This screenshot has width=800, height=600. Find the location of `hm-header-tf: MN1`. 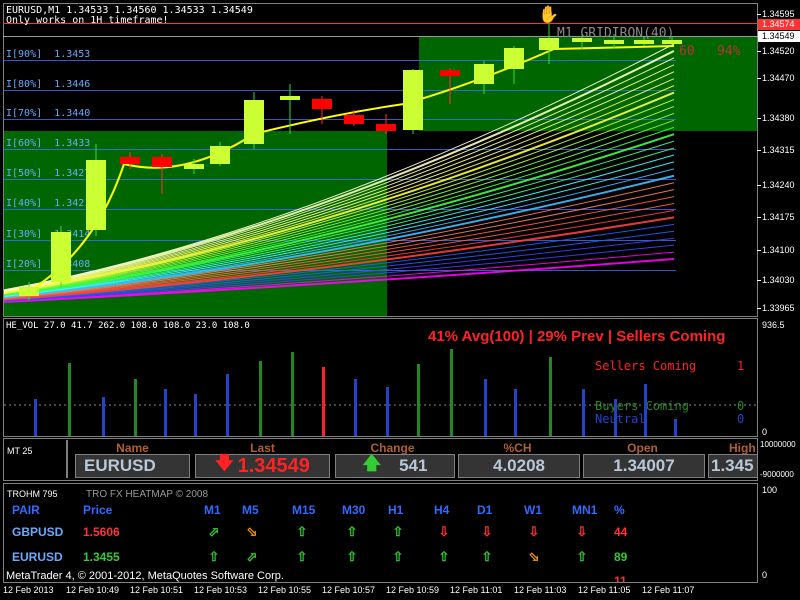

hm-header-tf: MN1 is located at coordinates (585, 510).